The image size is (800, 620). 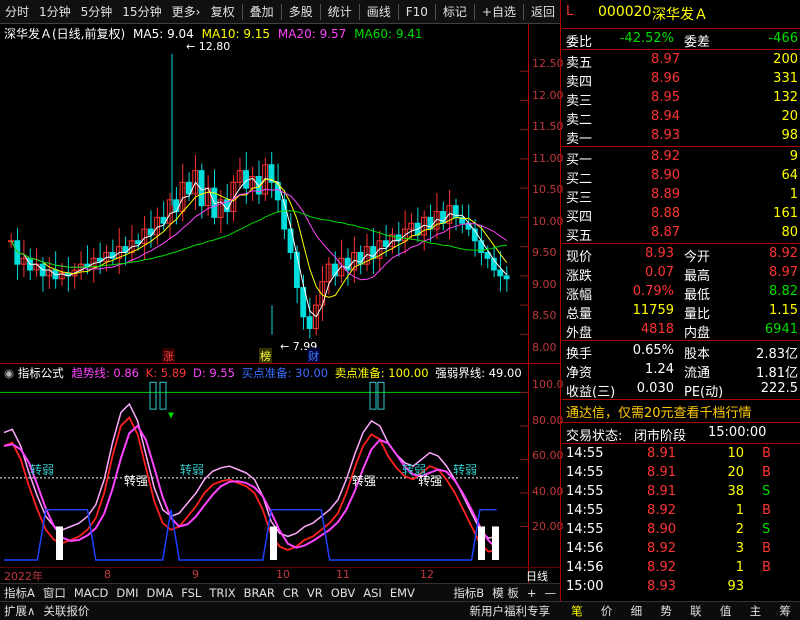 What do you see at coordinates (681, 234) in the screenshot?
I see `bid-row: 买五 8.87 80` at bounding box center [681, 234].